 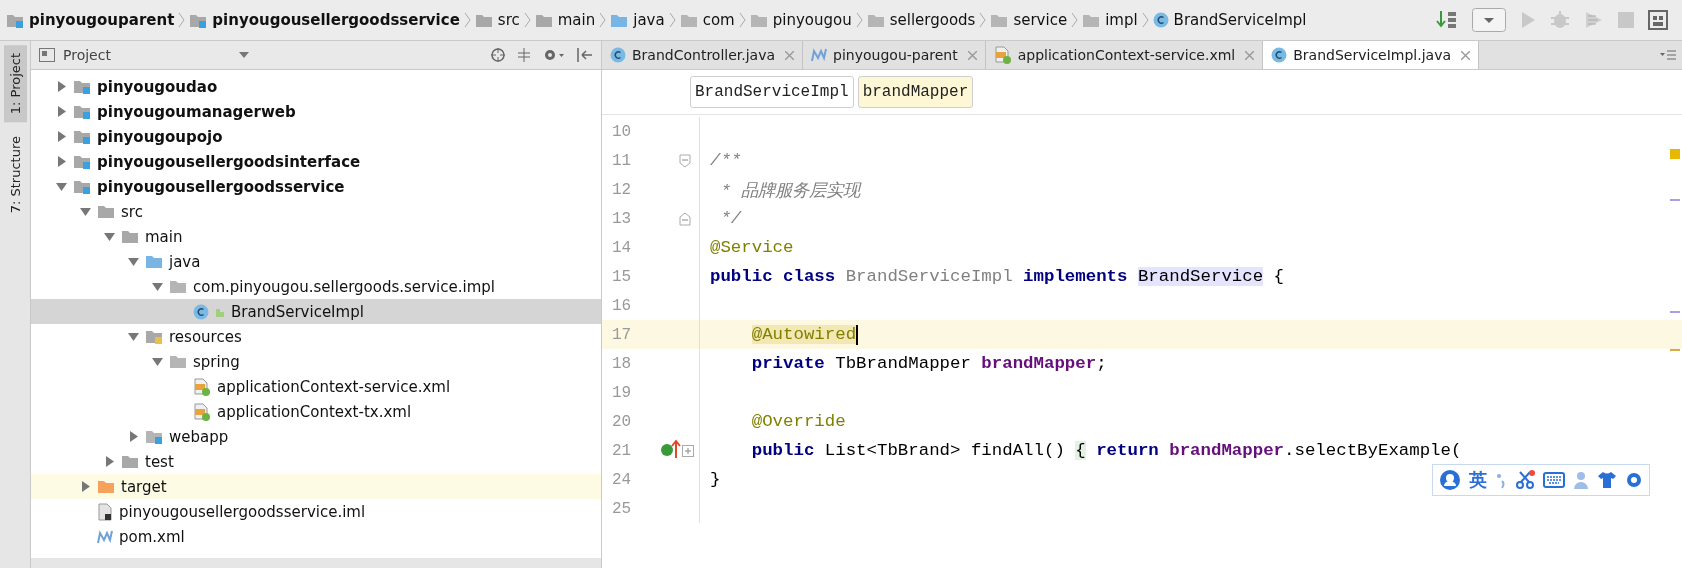 I want to click on breadcrumb: src, so click(x=497, y=20).